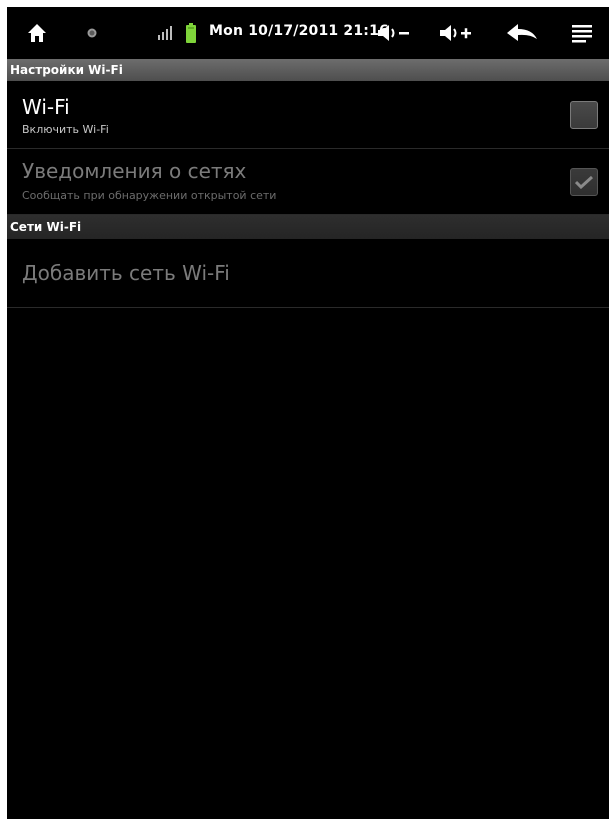 The height and width of the screenshot is (819, 614). Describe the element at coordinates (308, 115) in the screenshot. I see `pref-row-wifi: Wi-Fi Включить Wi-Fi` at that location.